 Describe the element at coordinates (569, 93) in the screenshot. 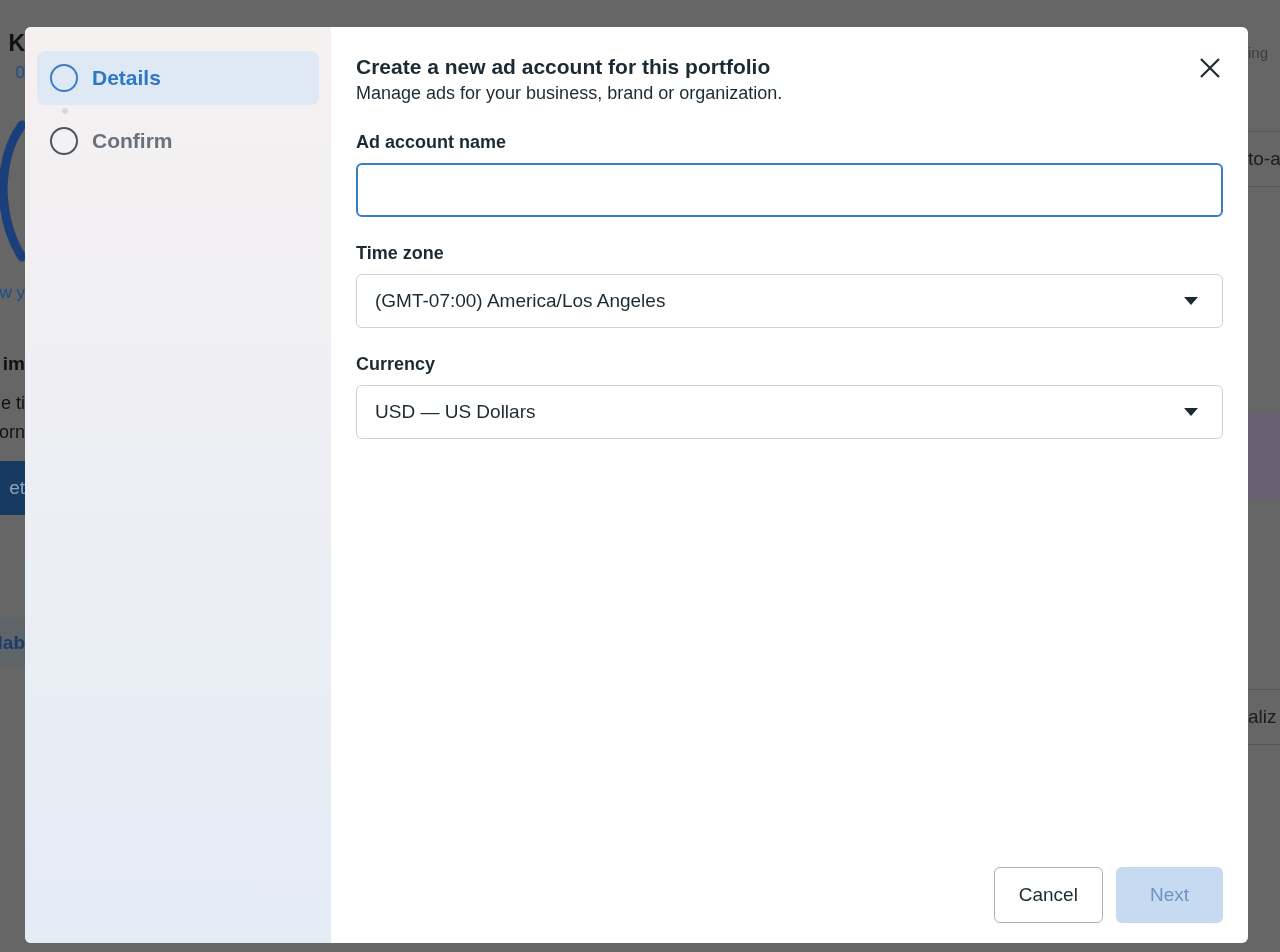

I see `dialog-subtitle: Manage ads for your business, brand or organization.` at that location.